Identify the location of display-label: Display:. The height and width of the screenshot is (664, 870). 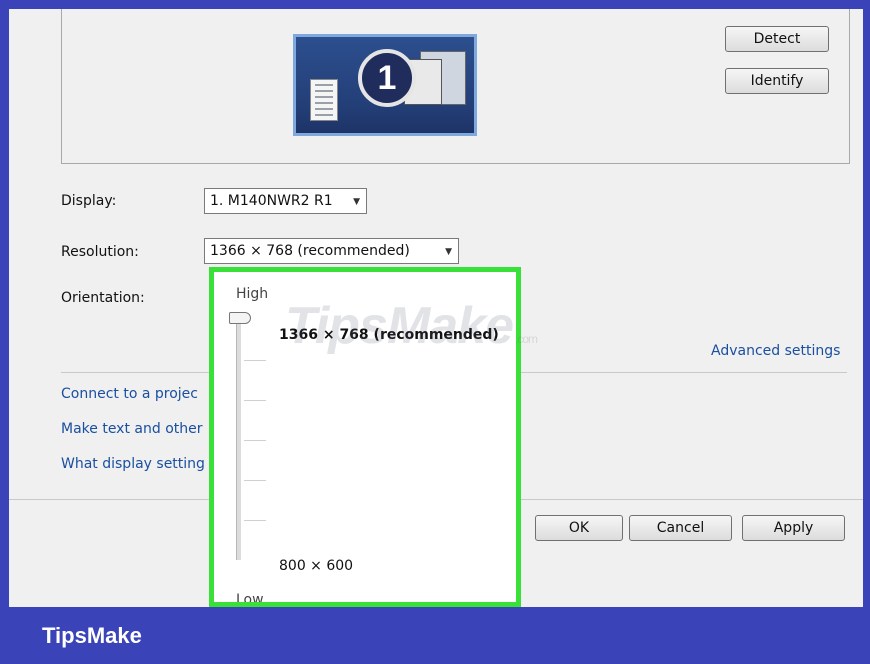
(89, 201).